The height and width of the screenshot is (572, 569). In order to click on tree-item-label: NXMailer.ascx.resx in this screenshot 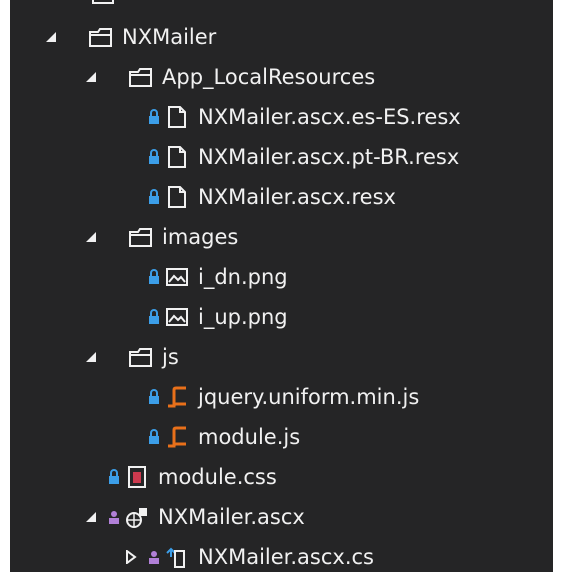, I will do `click(297, 197)`.